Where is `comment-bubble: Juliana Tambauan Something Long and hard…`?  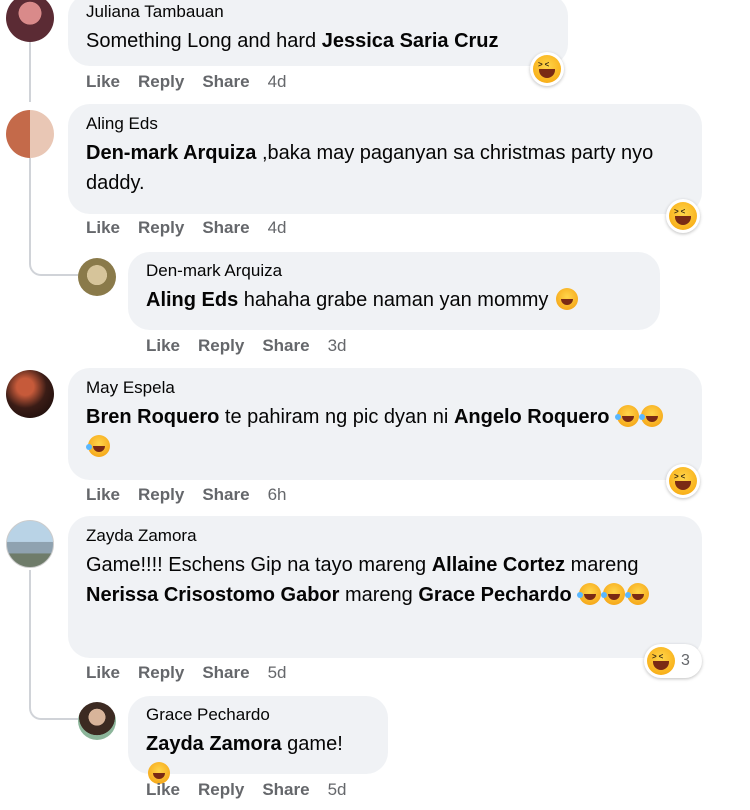
comment-bubble: Juliana Tambauan Something Long and hard… is located at coordinates (318, 33).